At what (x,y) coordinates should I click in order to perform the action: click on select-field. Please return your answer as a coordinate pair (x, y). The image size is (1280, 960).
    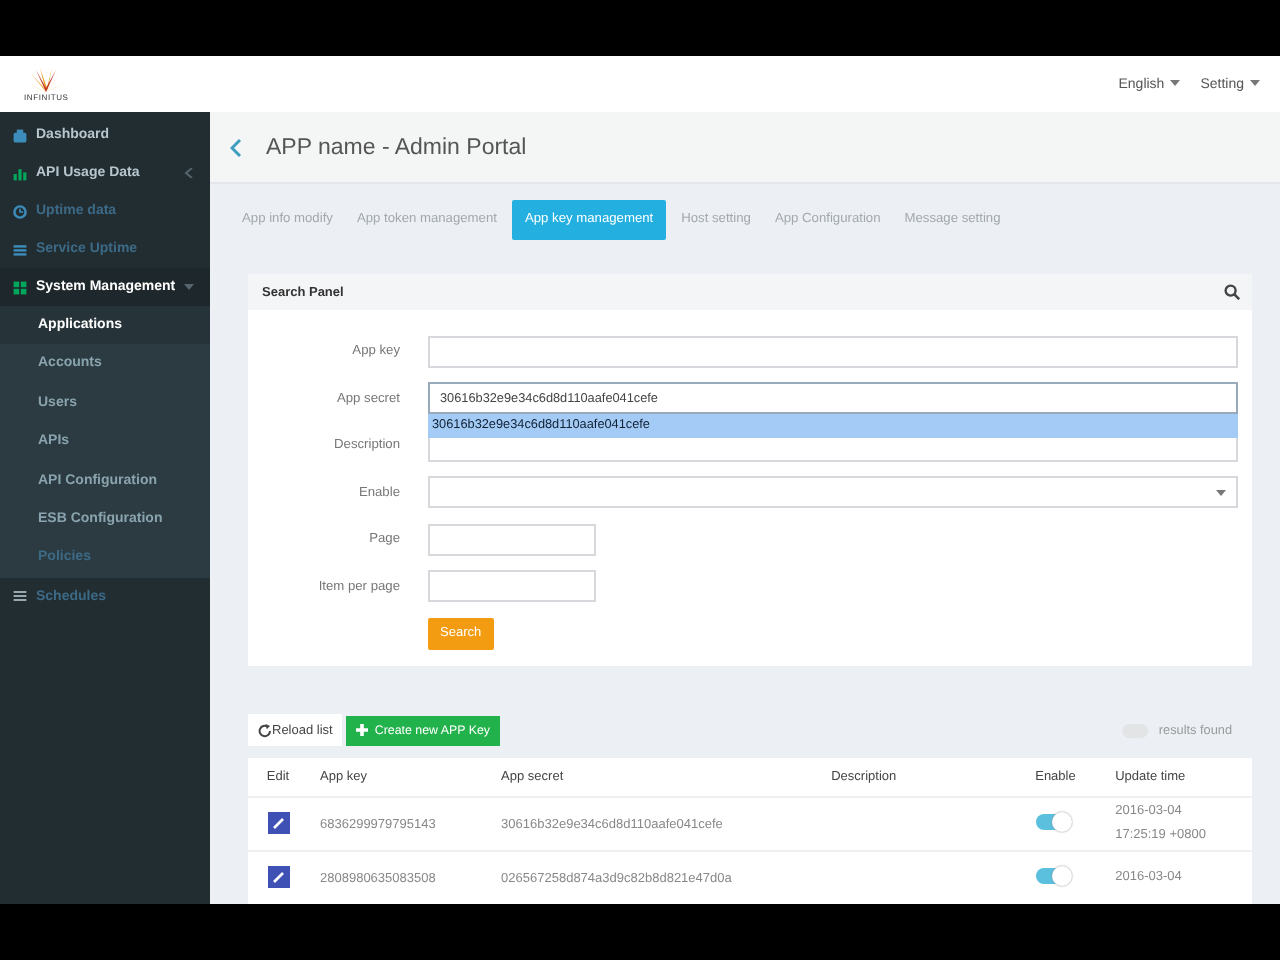
    Looking at the image, I should click on (833, 492).